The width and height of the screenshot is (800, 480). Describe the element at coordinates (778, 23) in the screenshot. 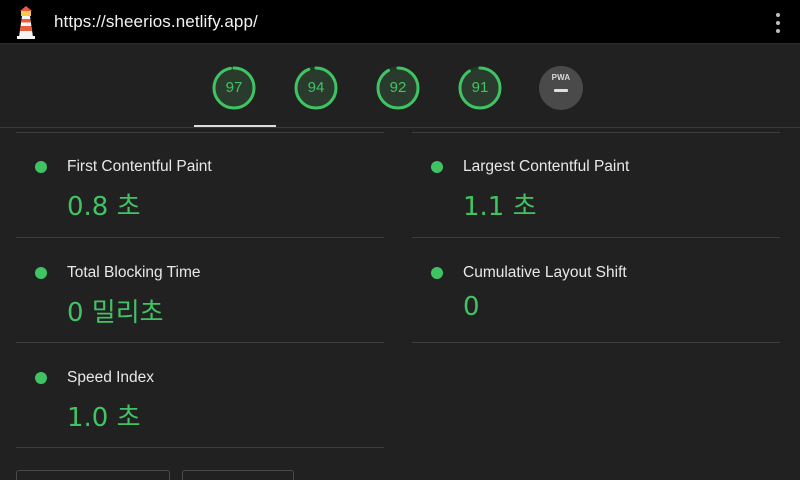

I see `more-vert-icon` at that location.